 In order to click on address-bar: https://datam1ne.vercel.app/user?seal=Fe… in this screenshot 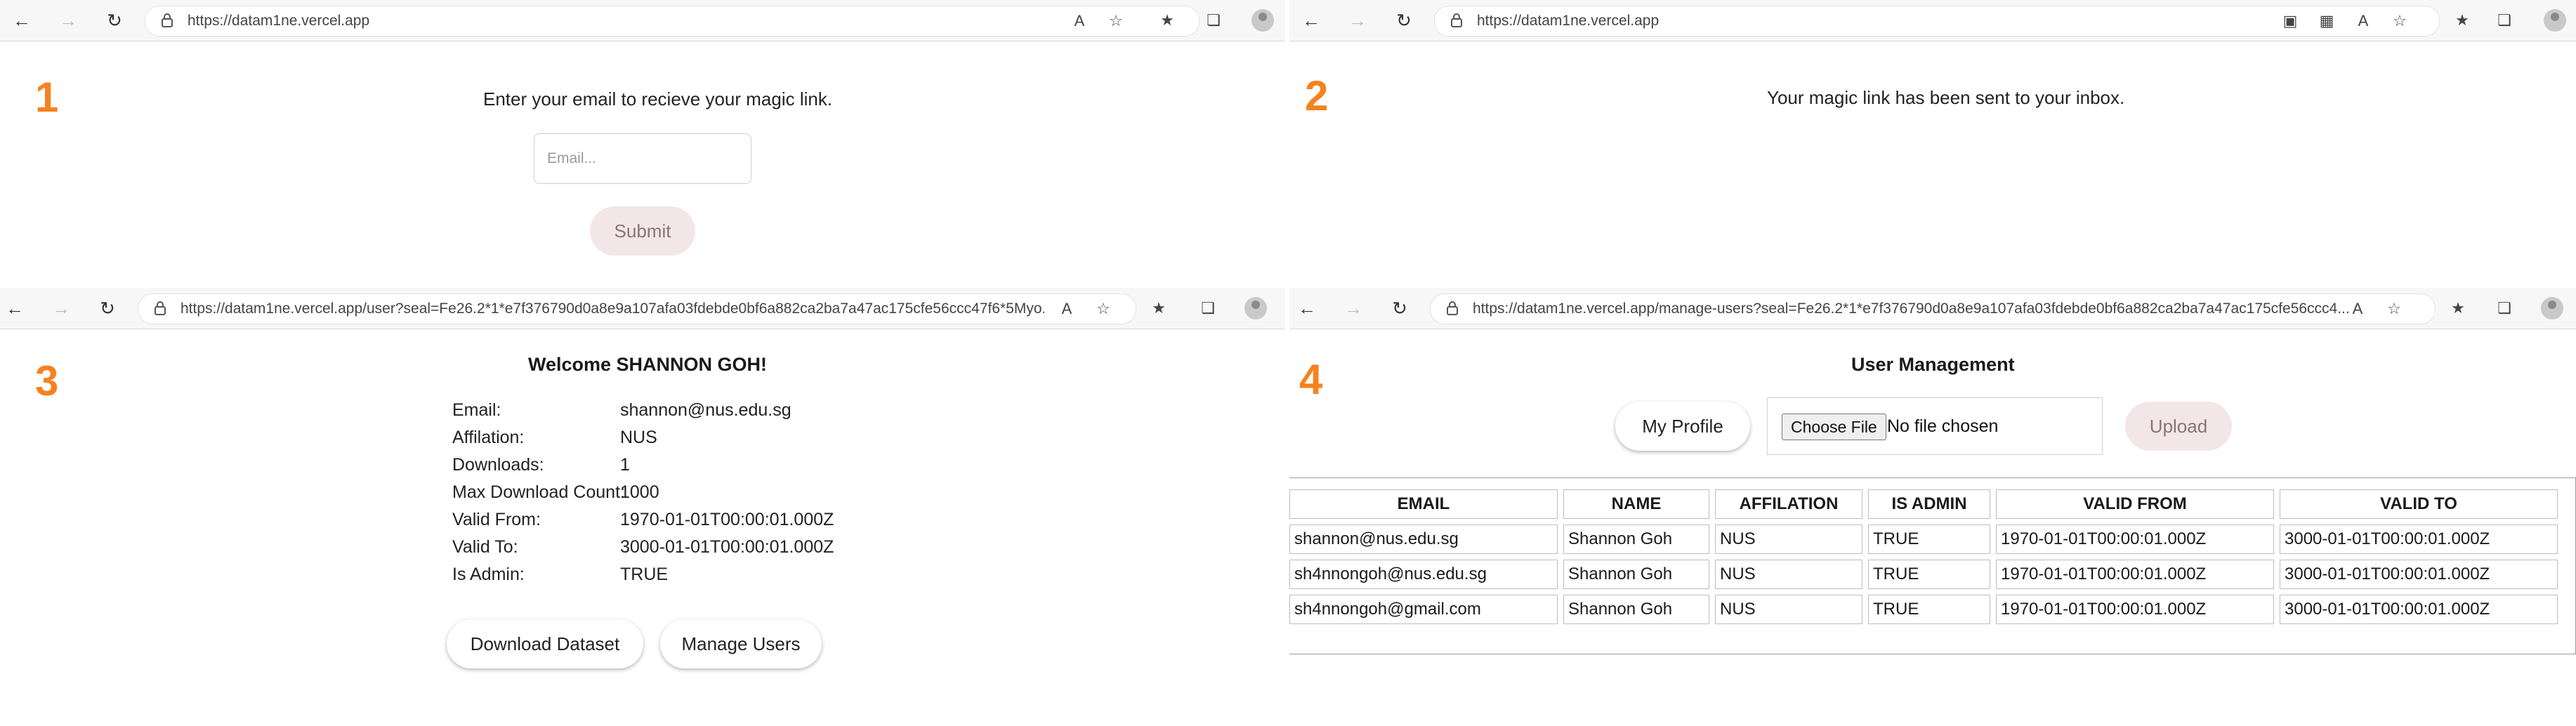, I will do `click(637, 308)`.